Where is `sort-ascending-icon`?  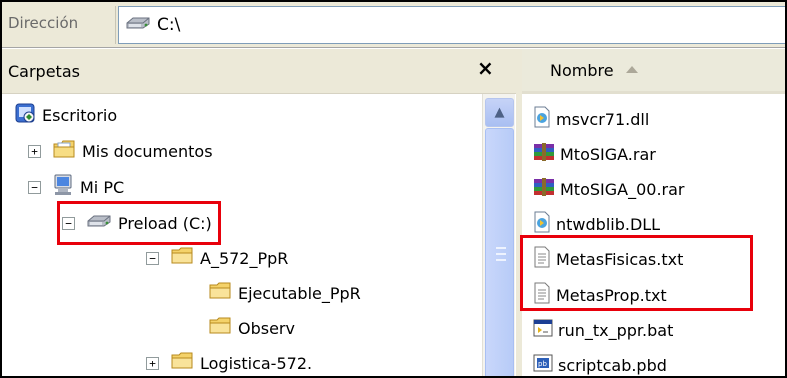 sort-ascending-icon is located at coordinates (632, 69).